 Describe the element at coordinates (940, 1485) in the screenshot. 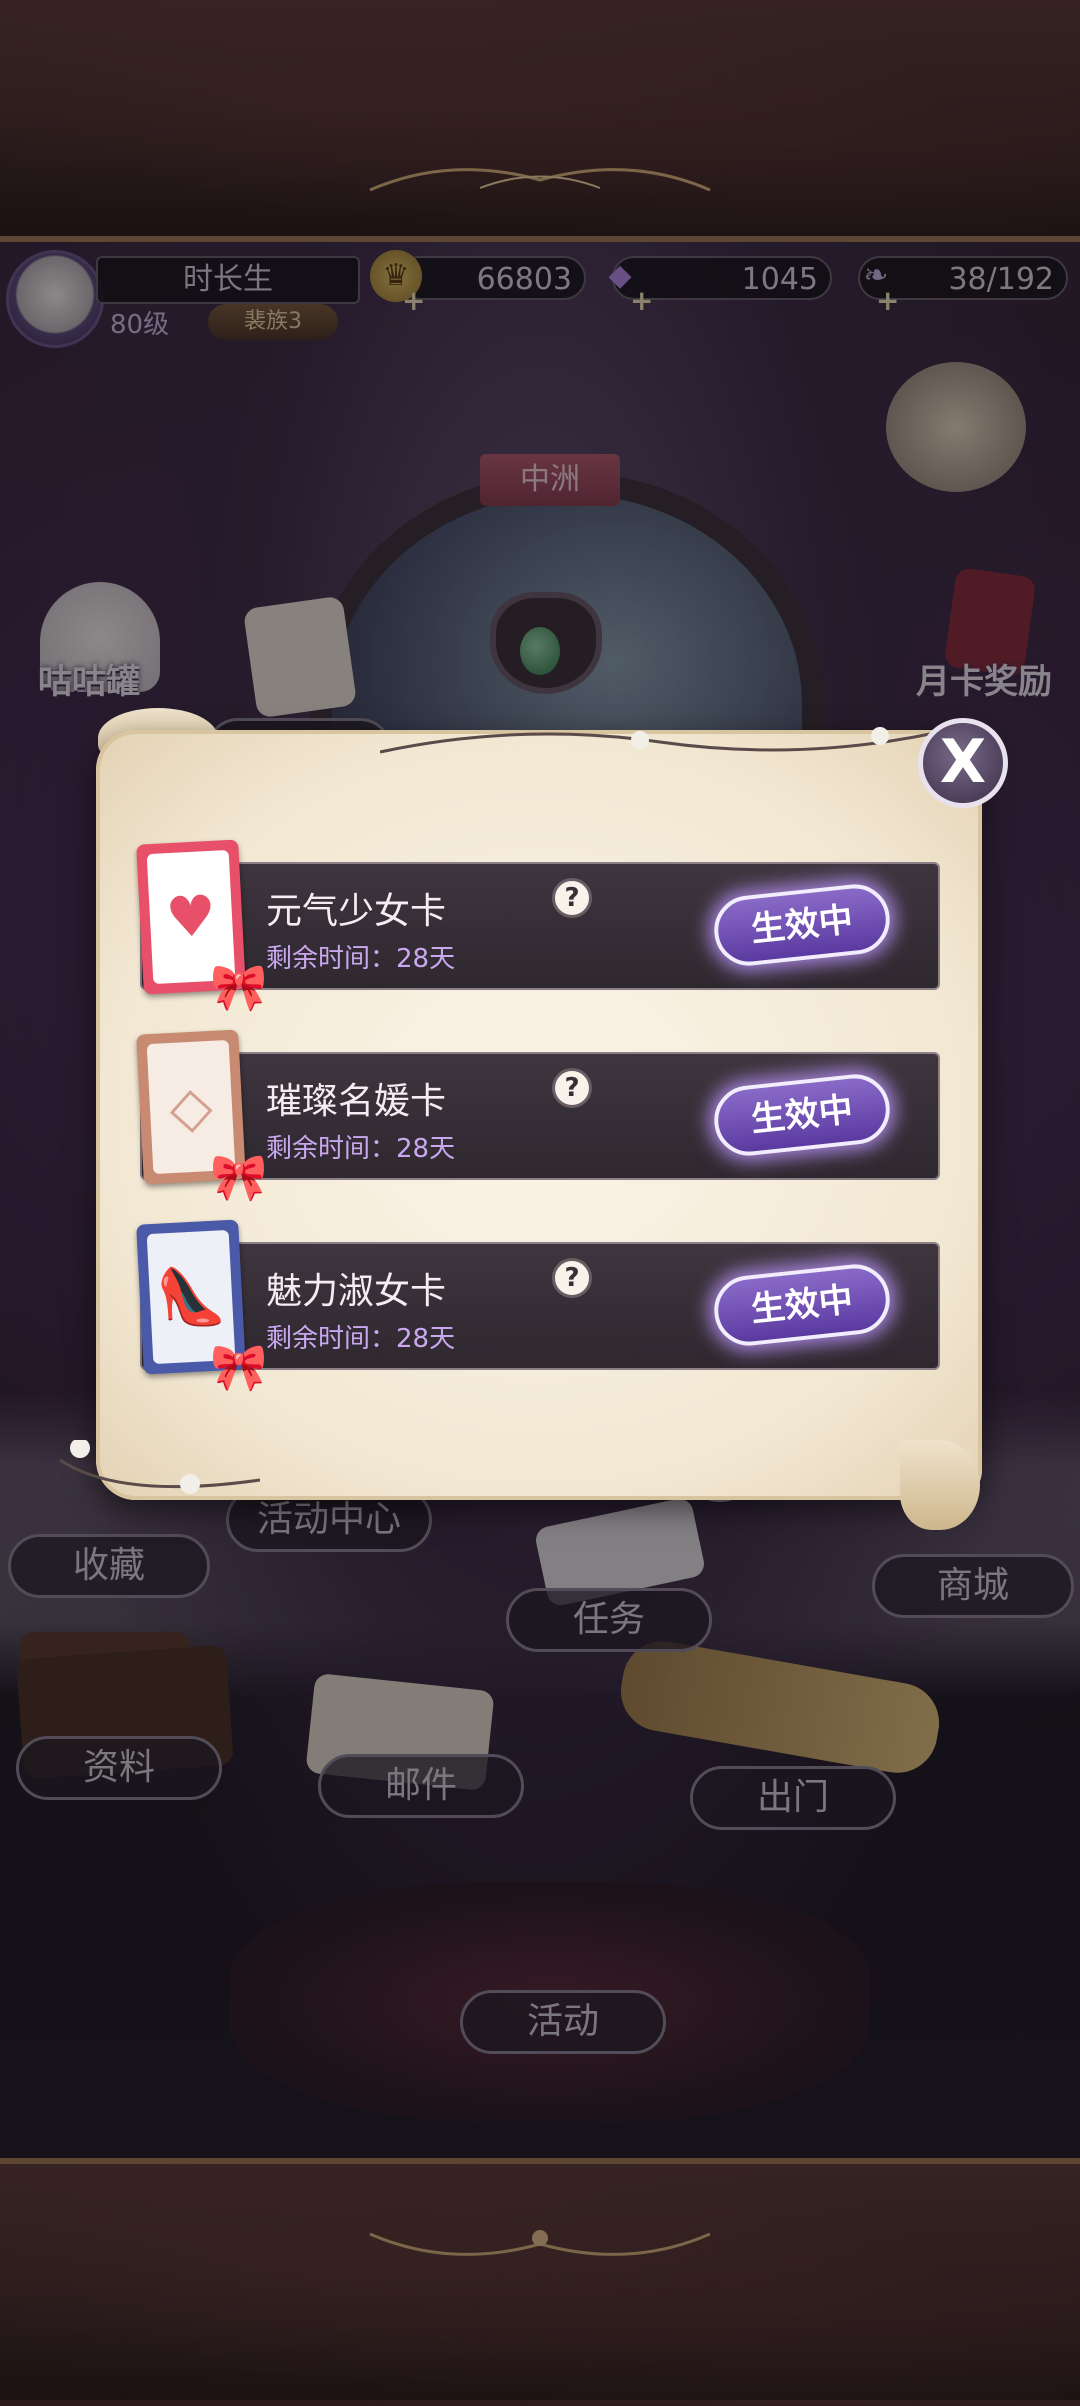

I see `scroll-curl` at that location.